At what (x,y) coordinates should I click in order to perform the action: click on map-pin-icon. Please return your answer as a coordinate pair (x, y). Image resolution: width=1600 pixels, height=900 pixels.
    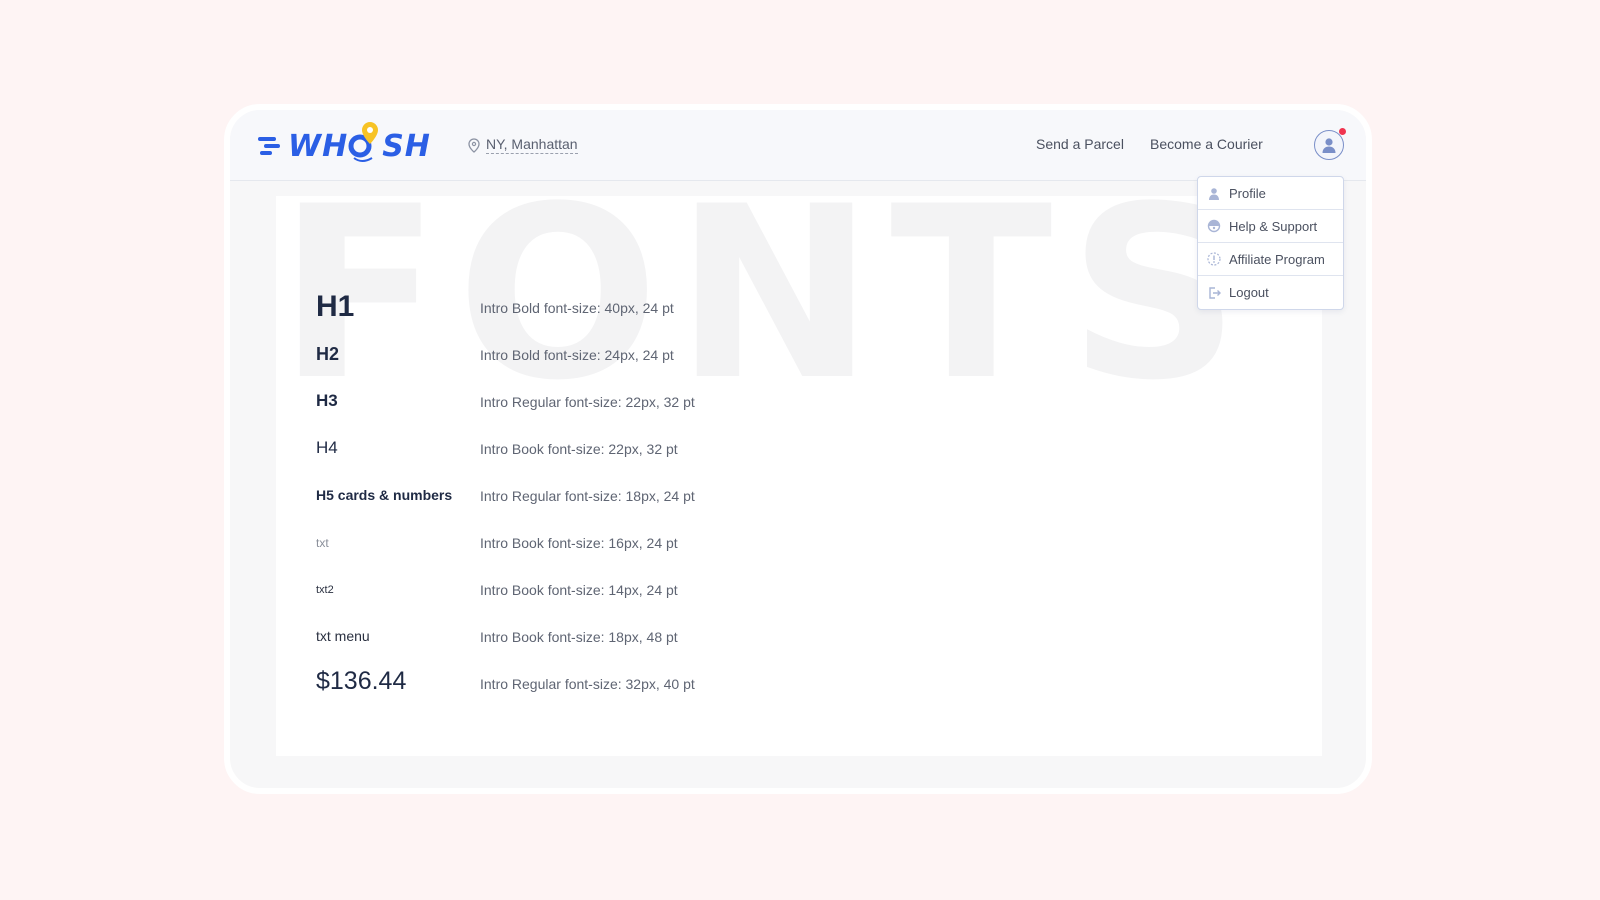
    Looking at the image, I should click on (474, 145).